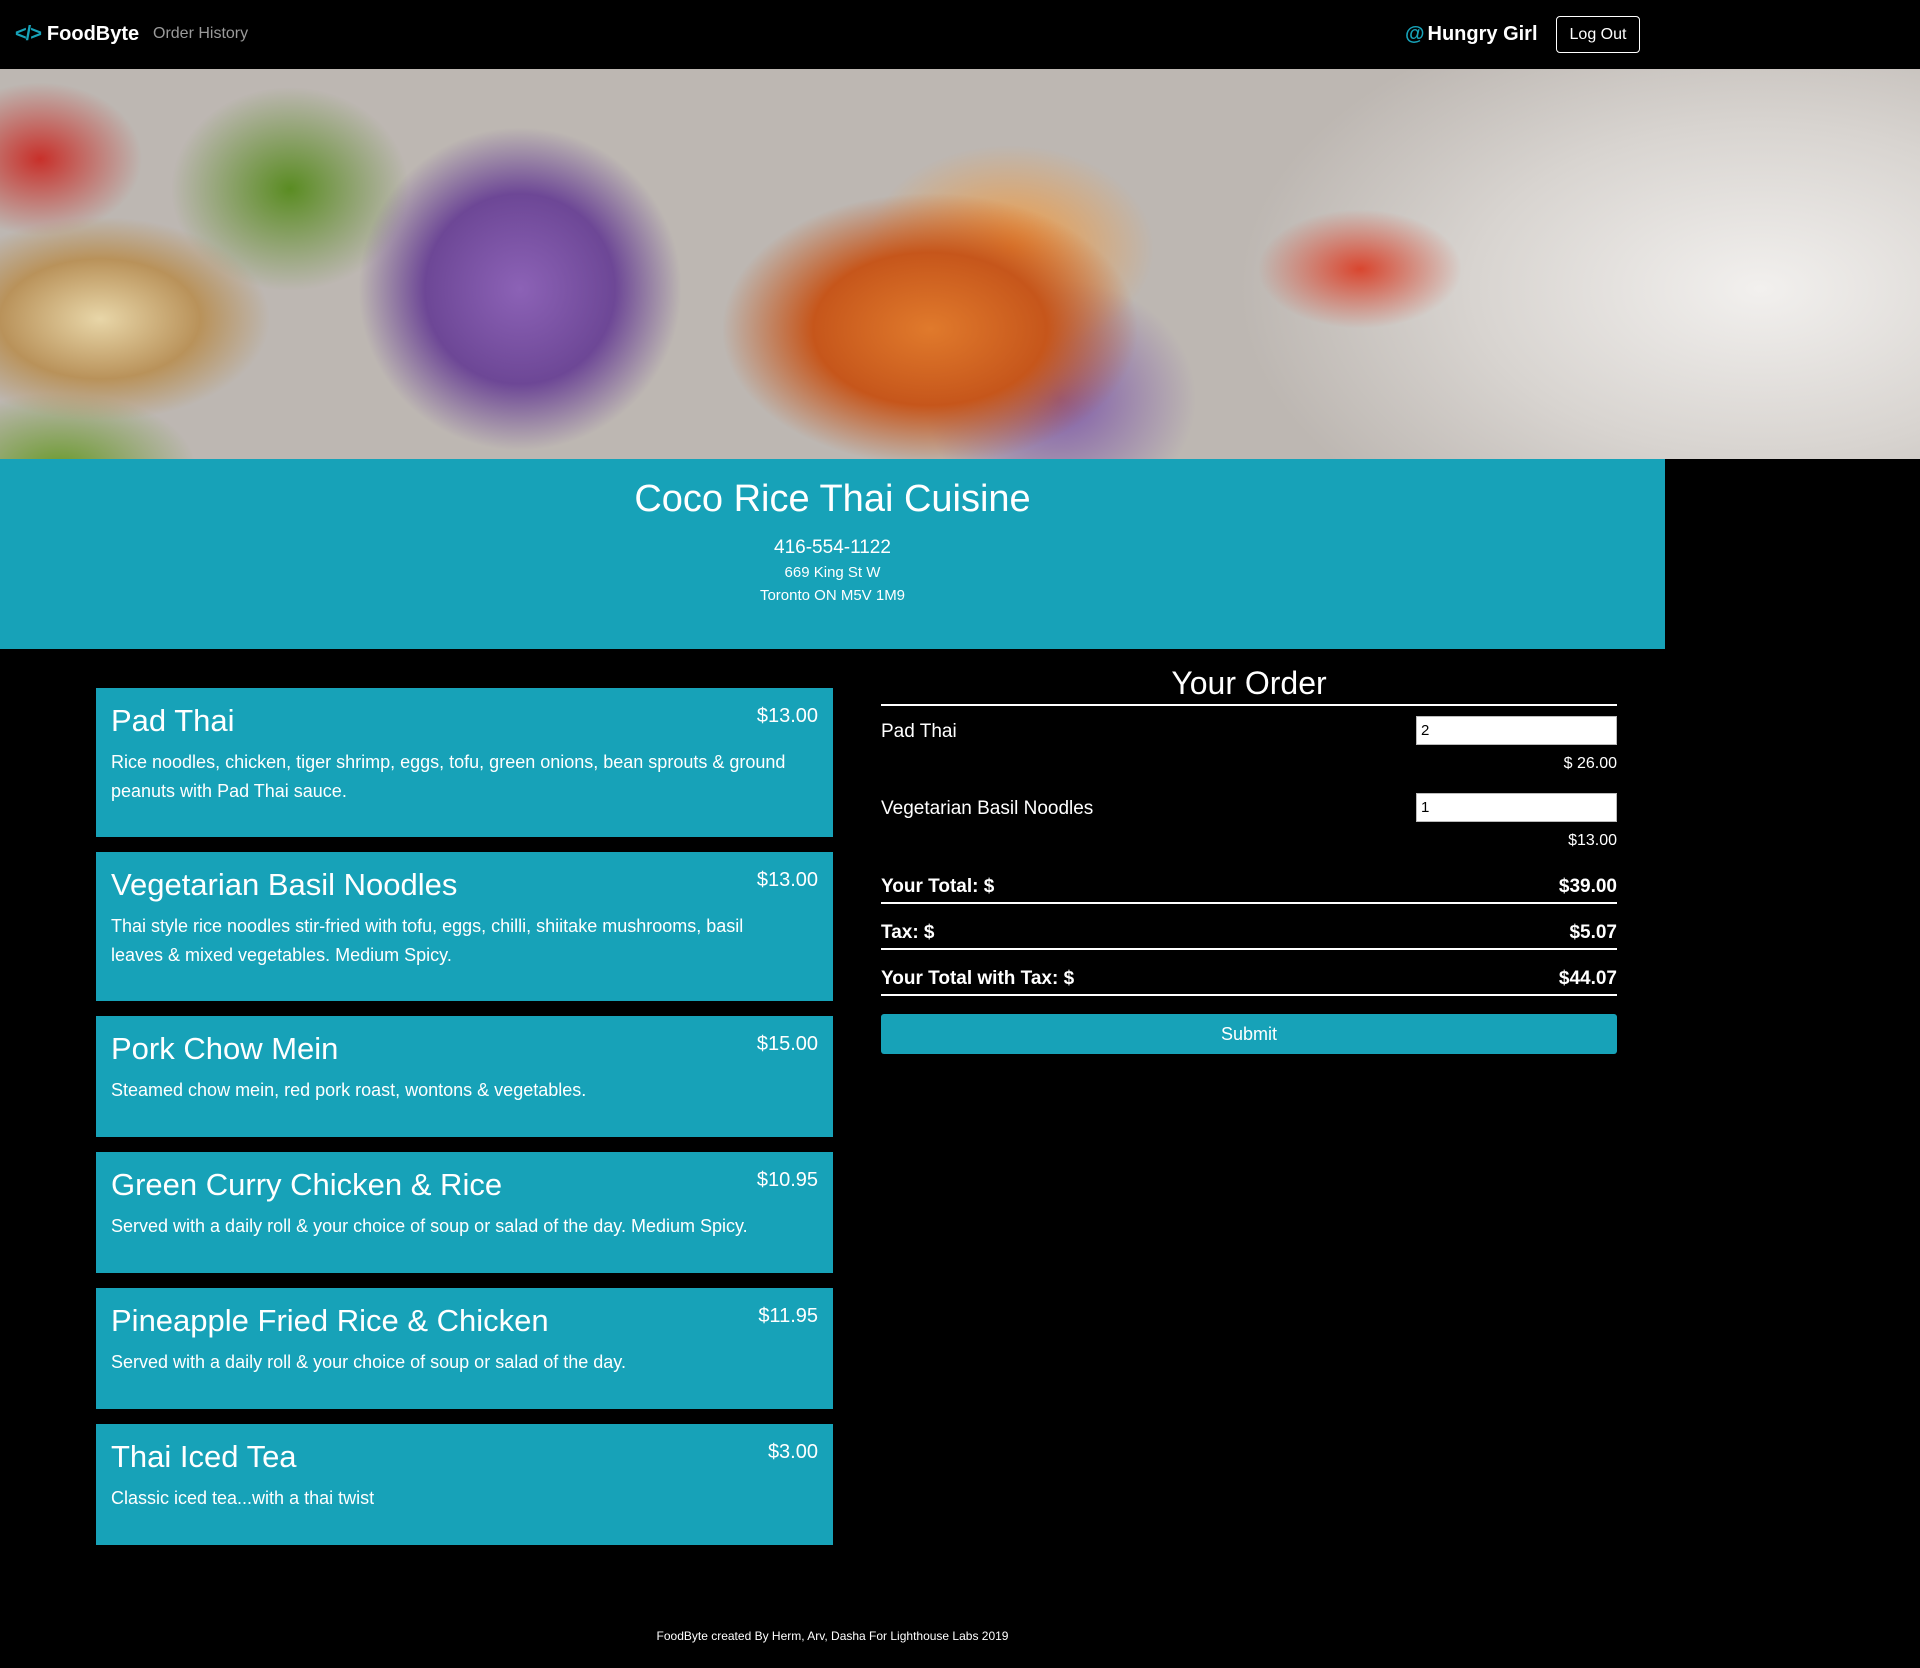  What do you see at coordinates (978, 978) in the screenshot?
I see `total-with-tax-label: Your Total with Tax: $` at bounding box center [978, 978].